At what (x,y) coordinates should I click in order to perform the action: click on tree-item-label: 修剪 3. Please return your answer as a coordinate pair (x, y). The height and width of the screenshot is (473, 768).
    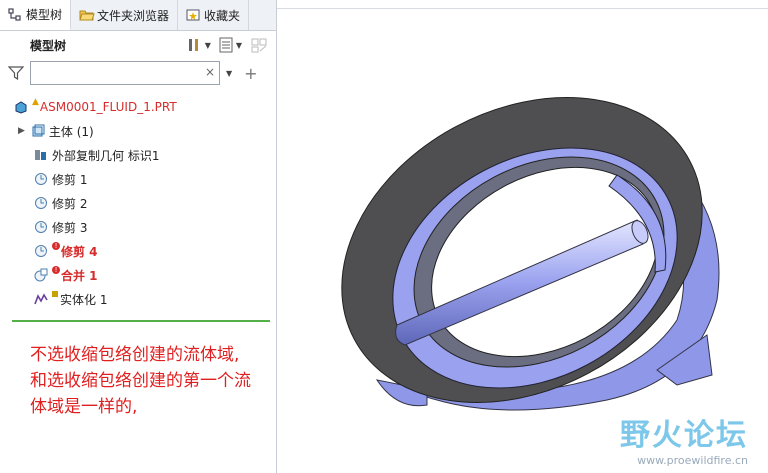
    Looking at the image, I should click on (70, 227).